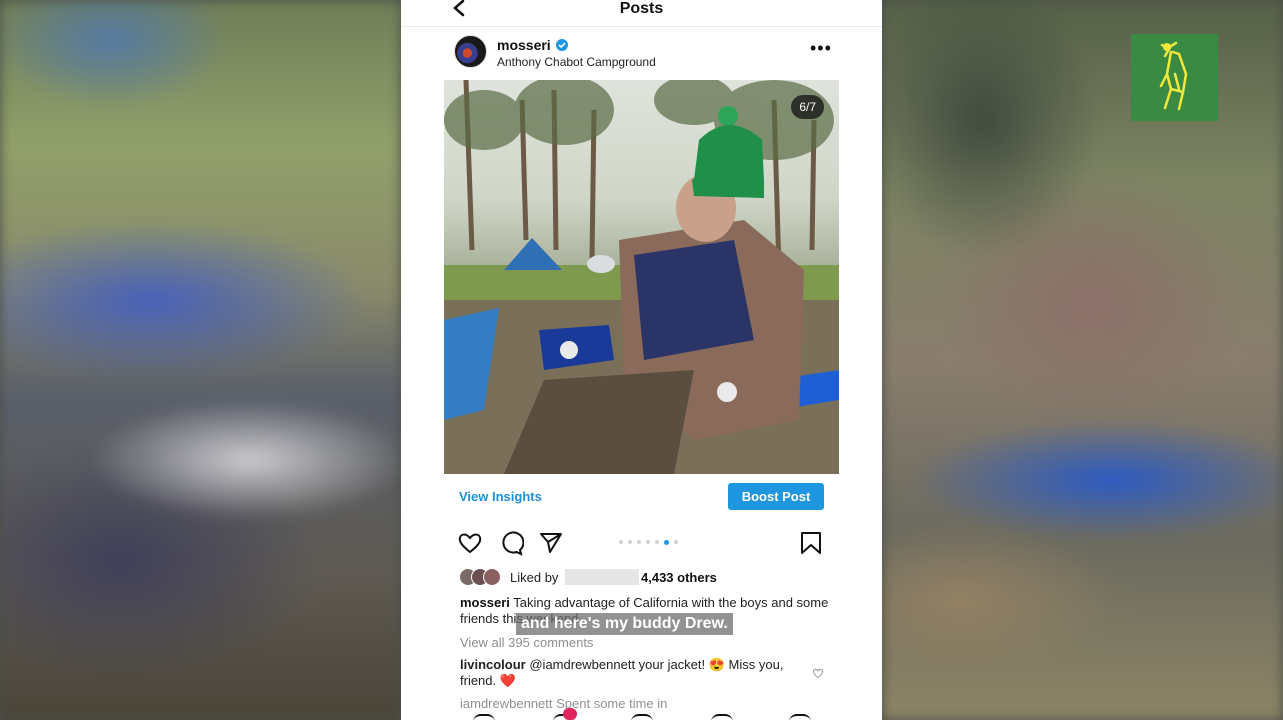 The width and height of the screenshot is (1283, 720). Describe the element at coordinates (1174, 77) in the screenshot. I see `channel-logo` at that location.